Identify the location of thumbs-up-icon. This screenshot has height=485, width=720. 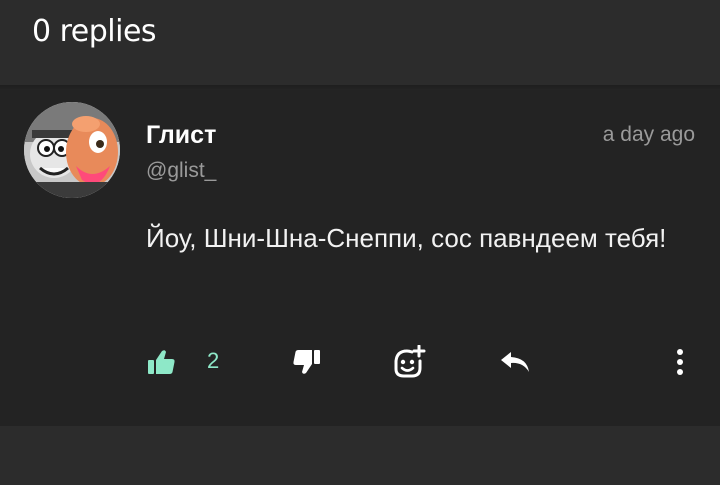
(161, 362).